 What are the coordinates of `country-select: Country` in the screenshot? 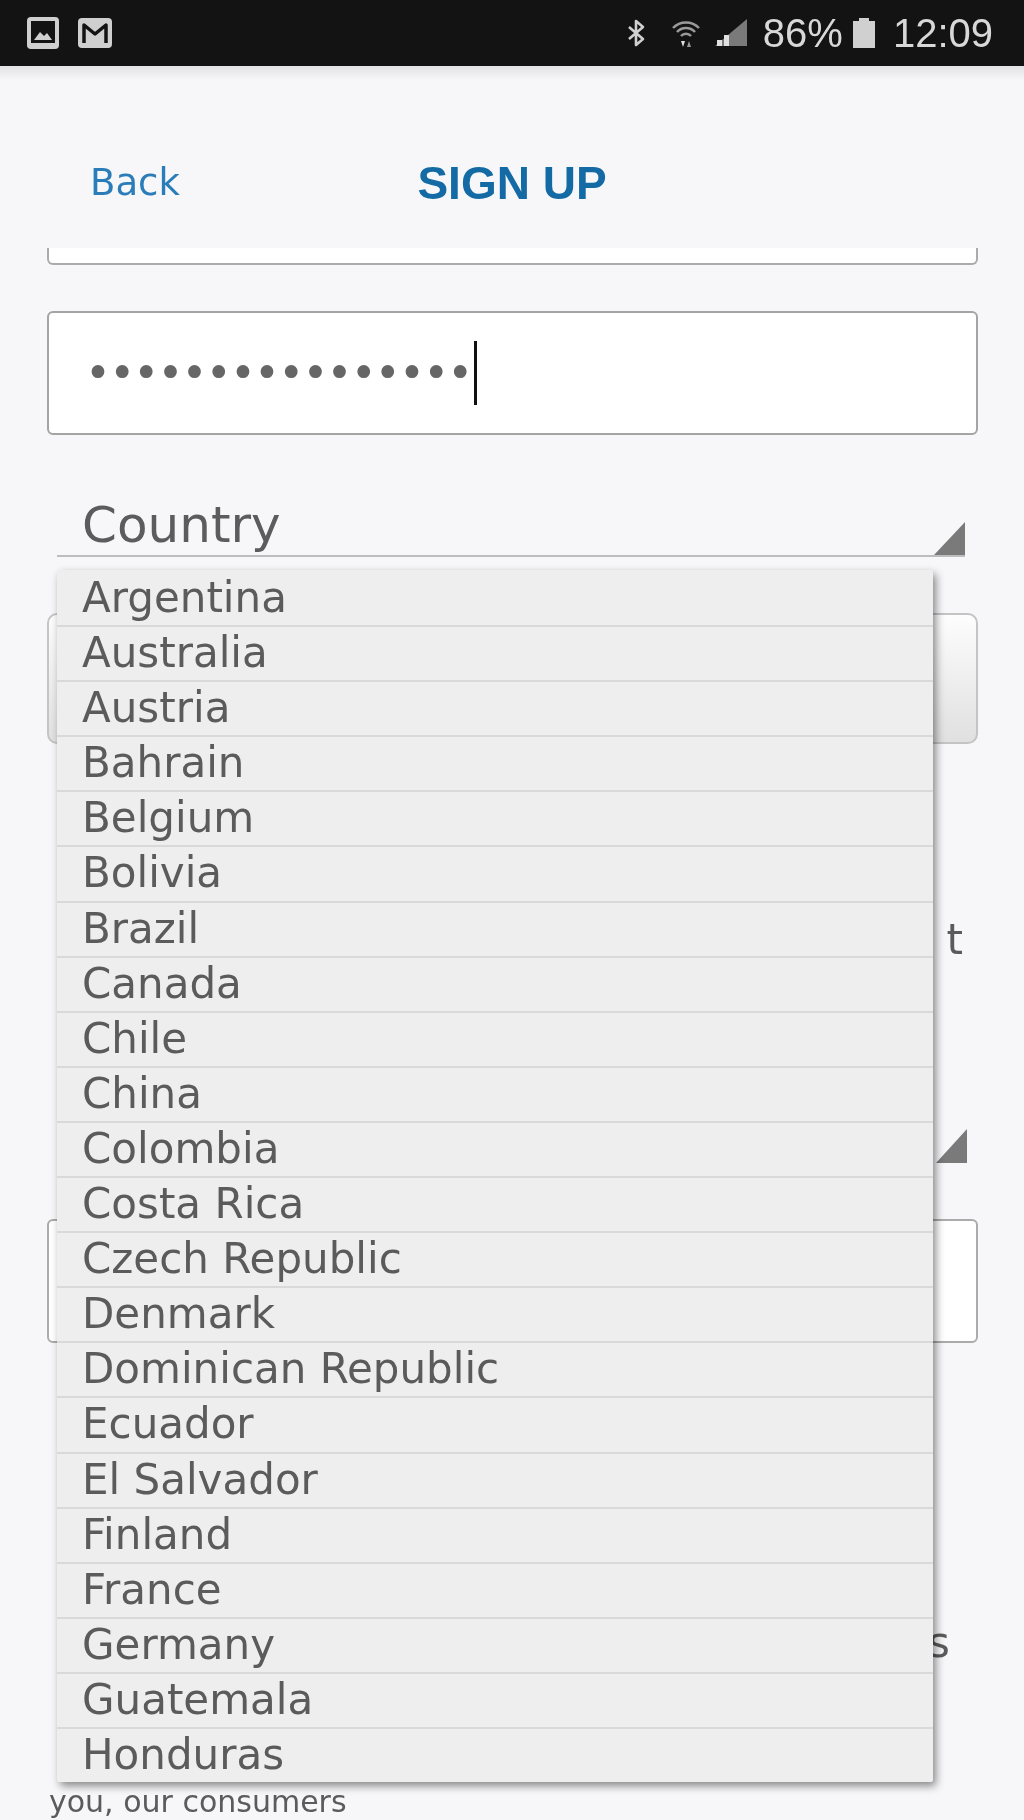 It's located at (511, 526).